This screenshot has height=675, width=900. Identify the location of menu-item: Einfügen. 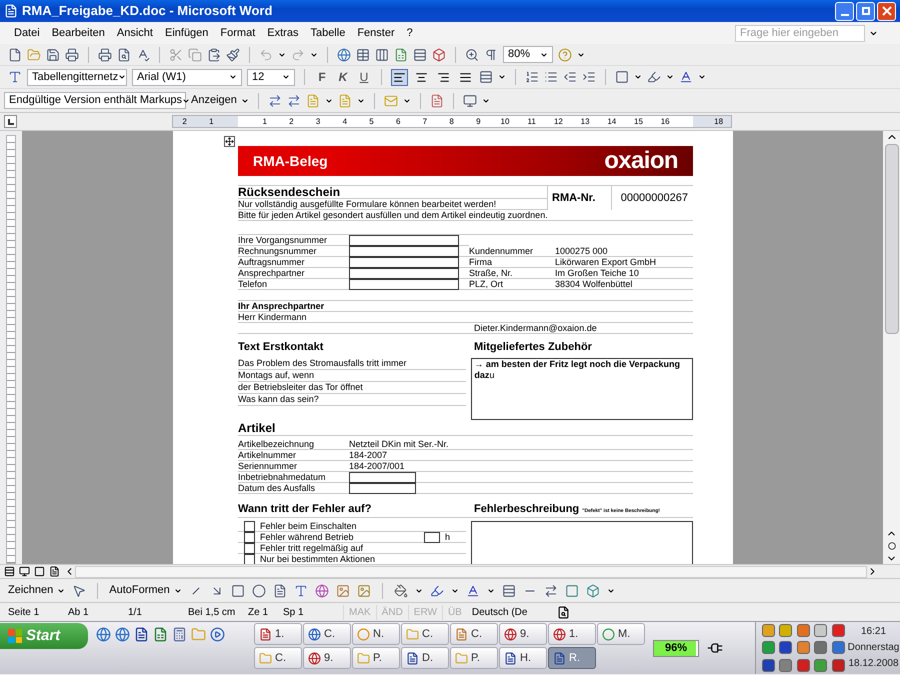
(186, 33).